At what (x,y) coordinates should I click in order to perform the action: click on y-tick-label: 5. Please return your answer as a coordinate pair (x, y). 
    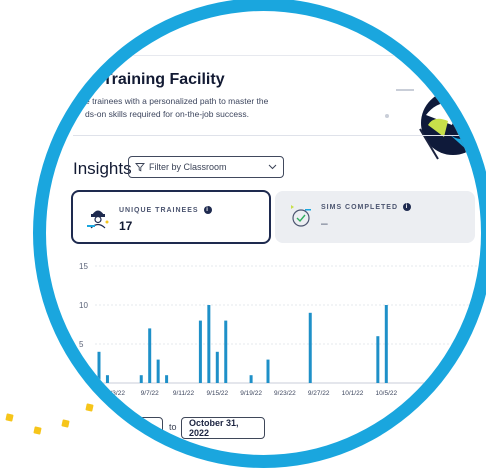
    Looking at the image, I should click on (81, 344).